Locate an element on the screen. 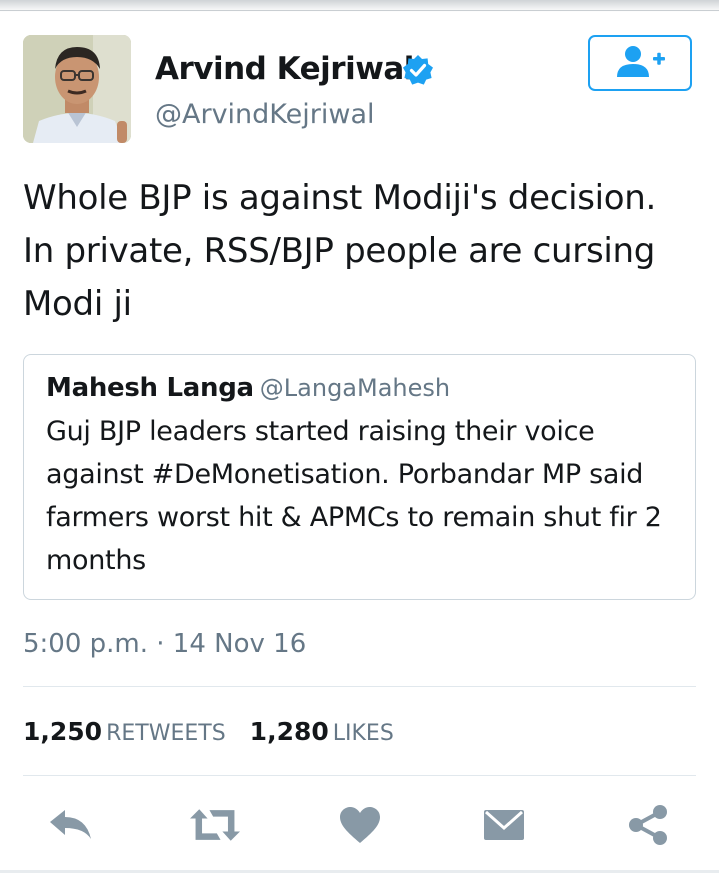 This screenshot has height=873, width=719. verified-badge-icon is located at coordinates (418, 70).